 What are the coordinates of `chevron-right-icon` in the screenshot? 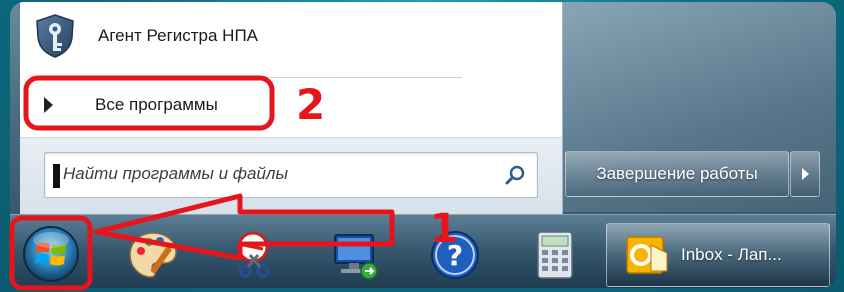 It's located at (805, 174).